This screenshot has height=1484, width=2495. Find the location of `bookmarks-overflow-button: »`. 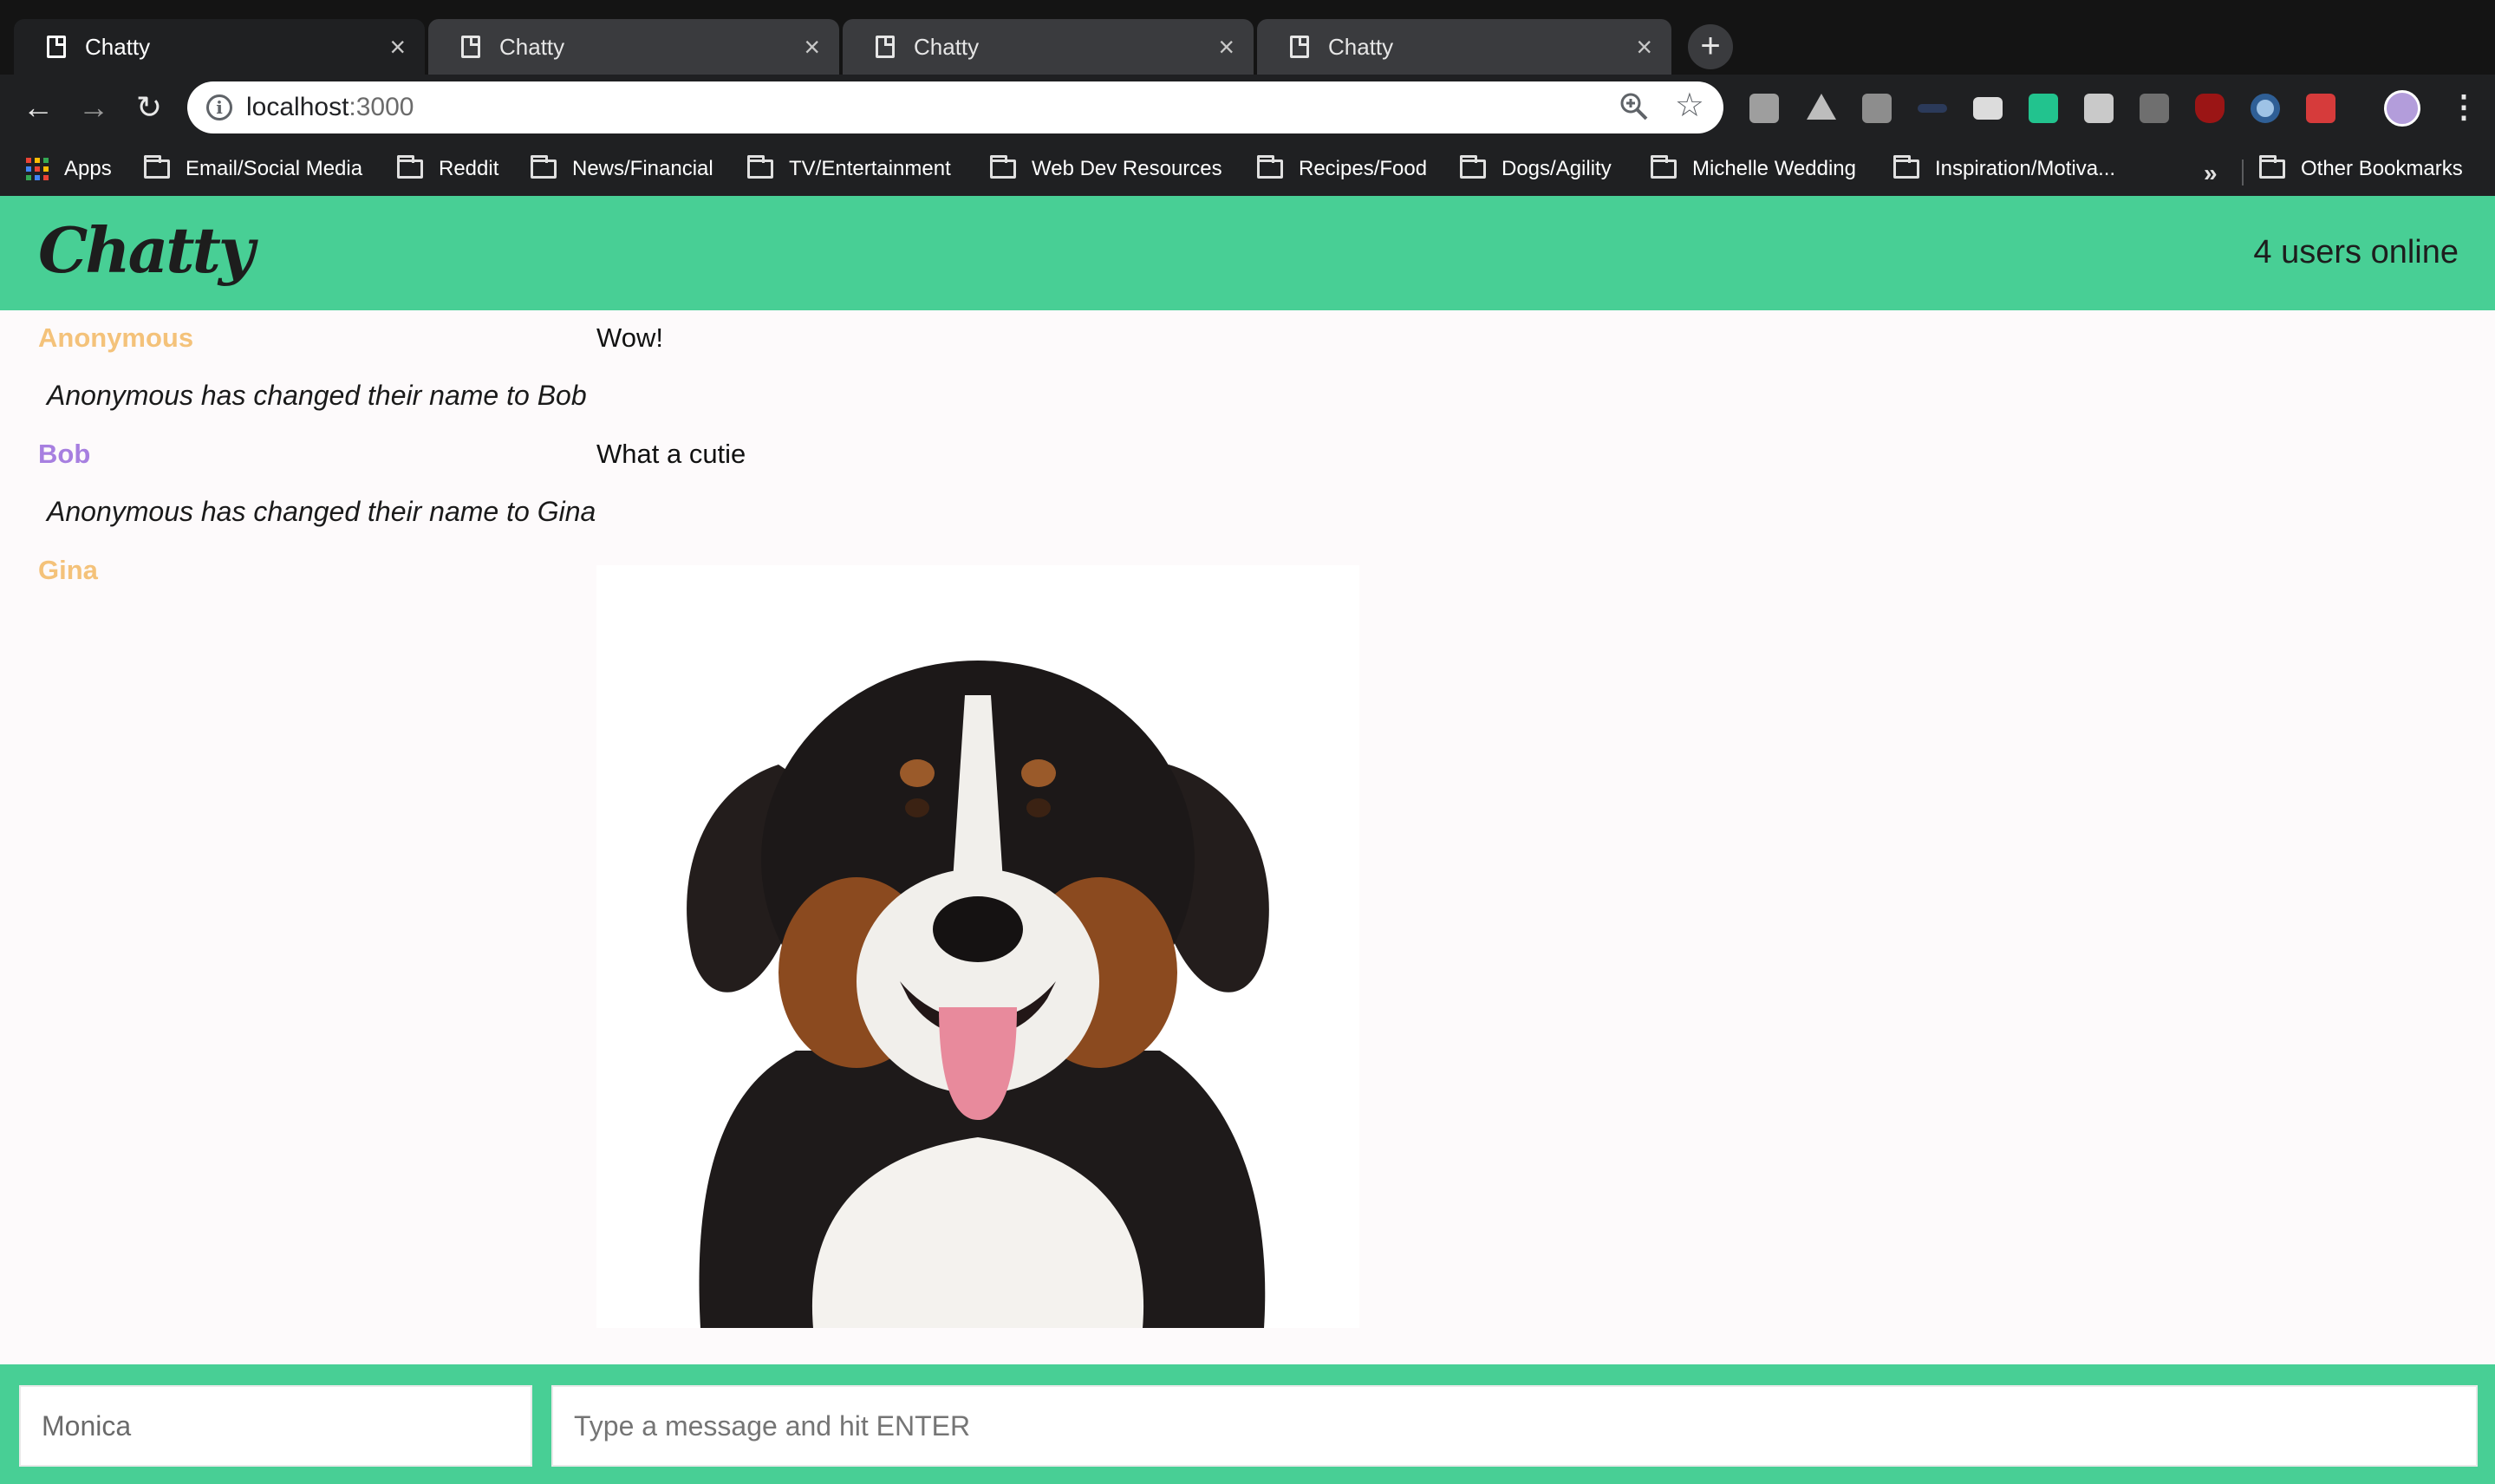

bookmarks-overflow-button: » is located at coordinates (2211, 173).